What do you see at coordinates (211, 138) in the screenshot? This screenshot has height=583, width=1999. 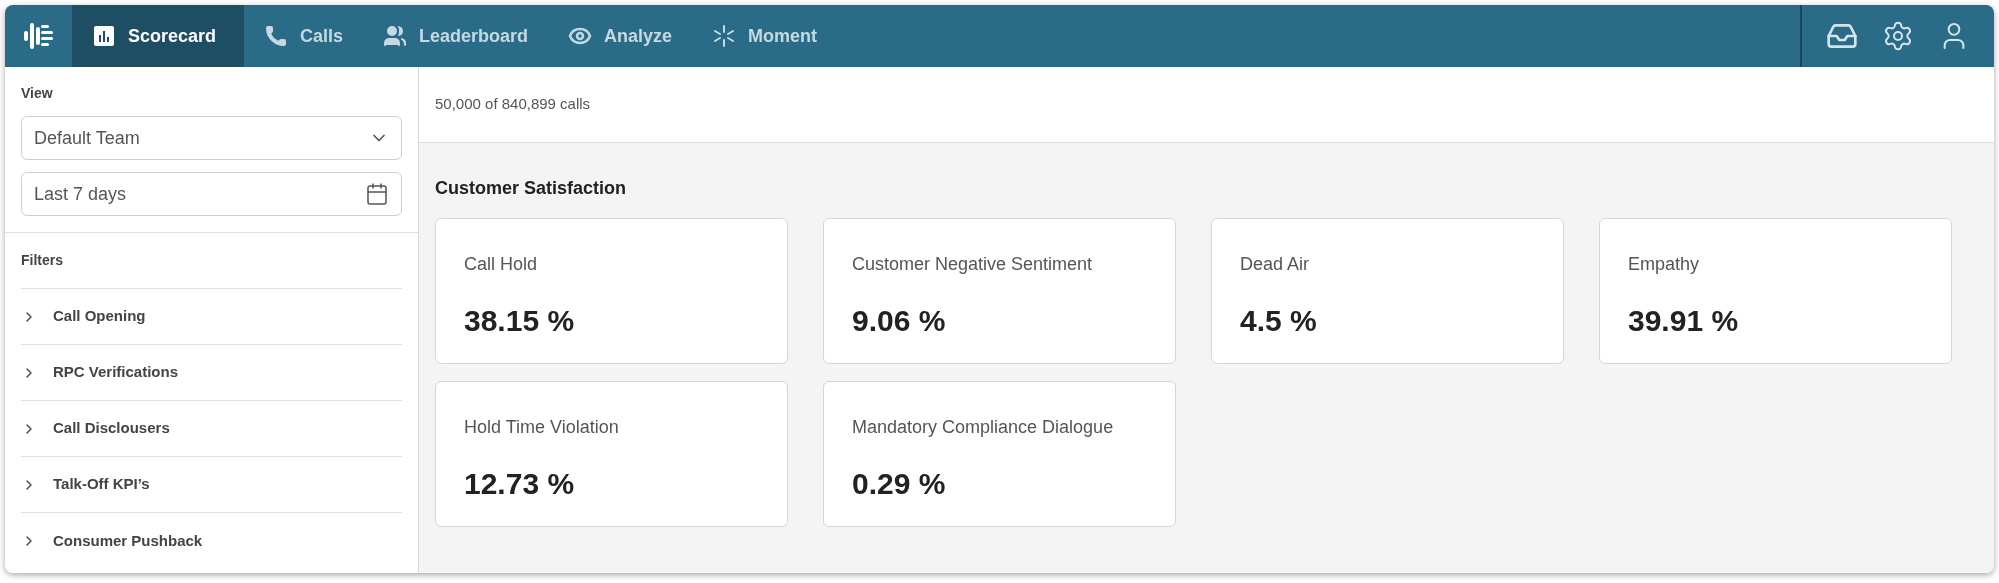 I see `team-select: Default Team` at bounding box center [211, 138].